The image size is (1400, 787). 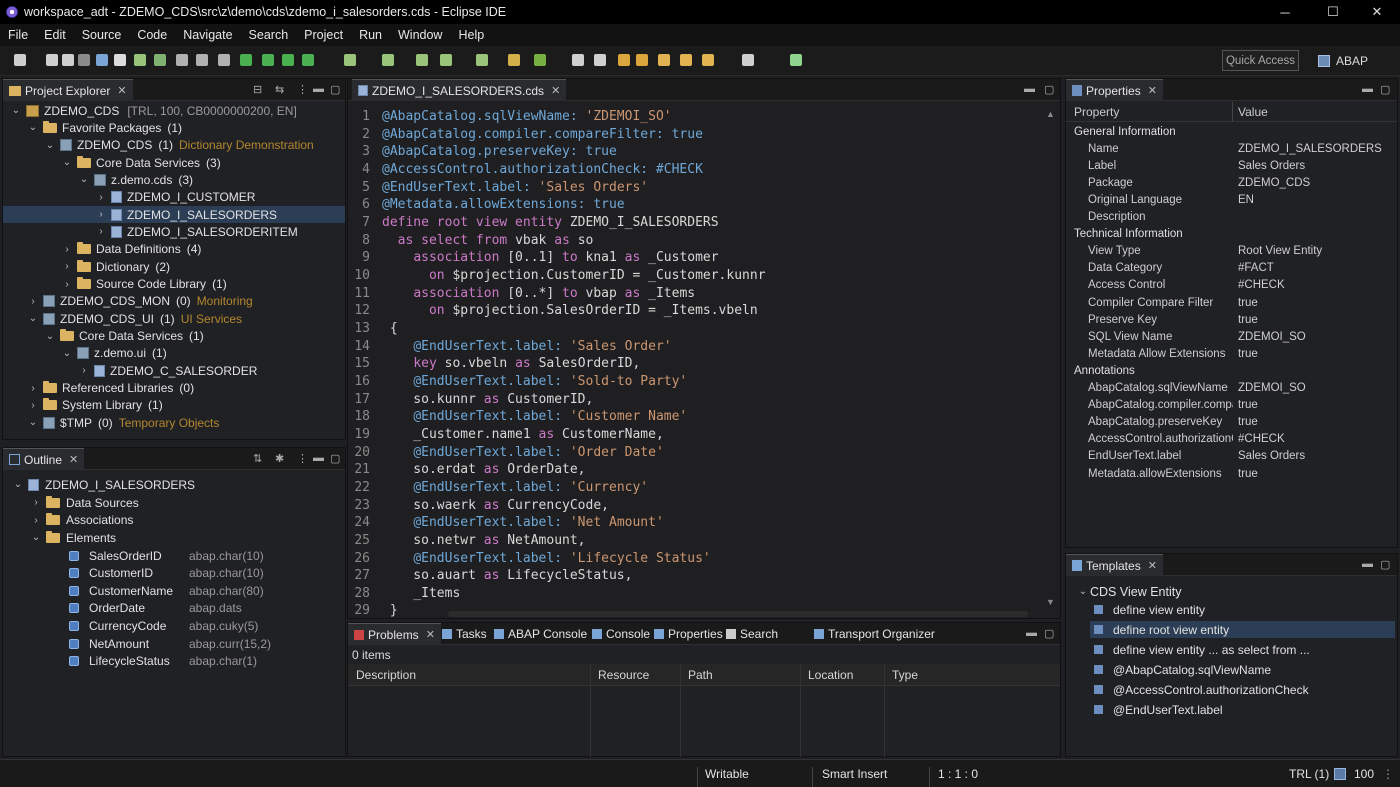 What do you see at coordinates (1231, 336) in the screenshot?
I see `property-row: SQL View Name ZDEMOI_SO` at bounding box center [1231, 336].